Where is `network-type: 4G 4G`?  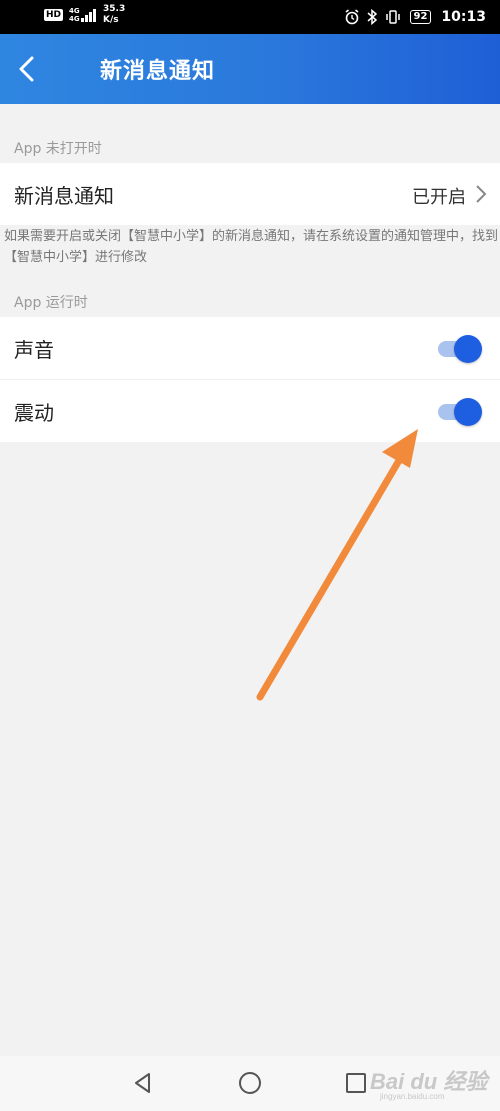 network-type: 4G 4G is located at coordinates (74, 15).